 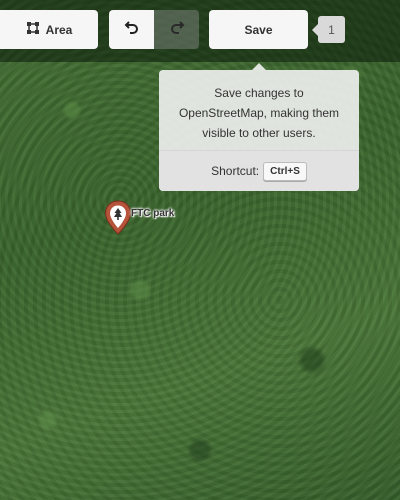 I want to click on shortcut-key: Ctrl+S, so click(x=285, y=171).